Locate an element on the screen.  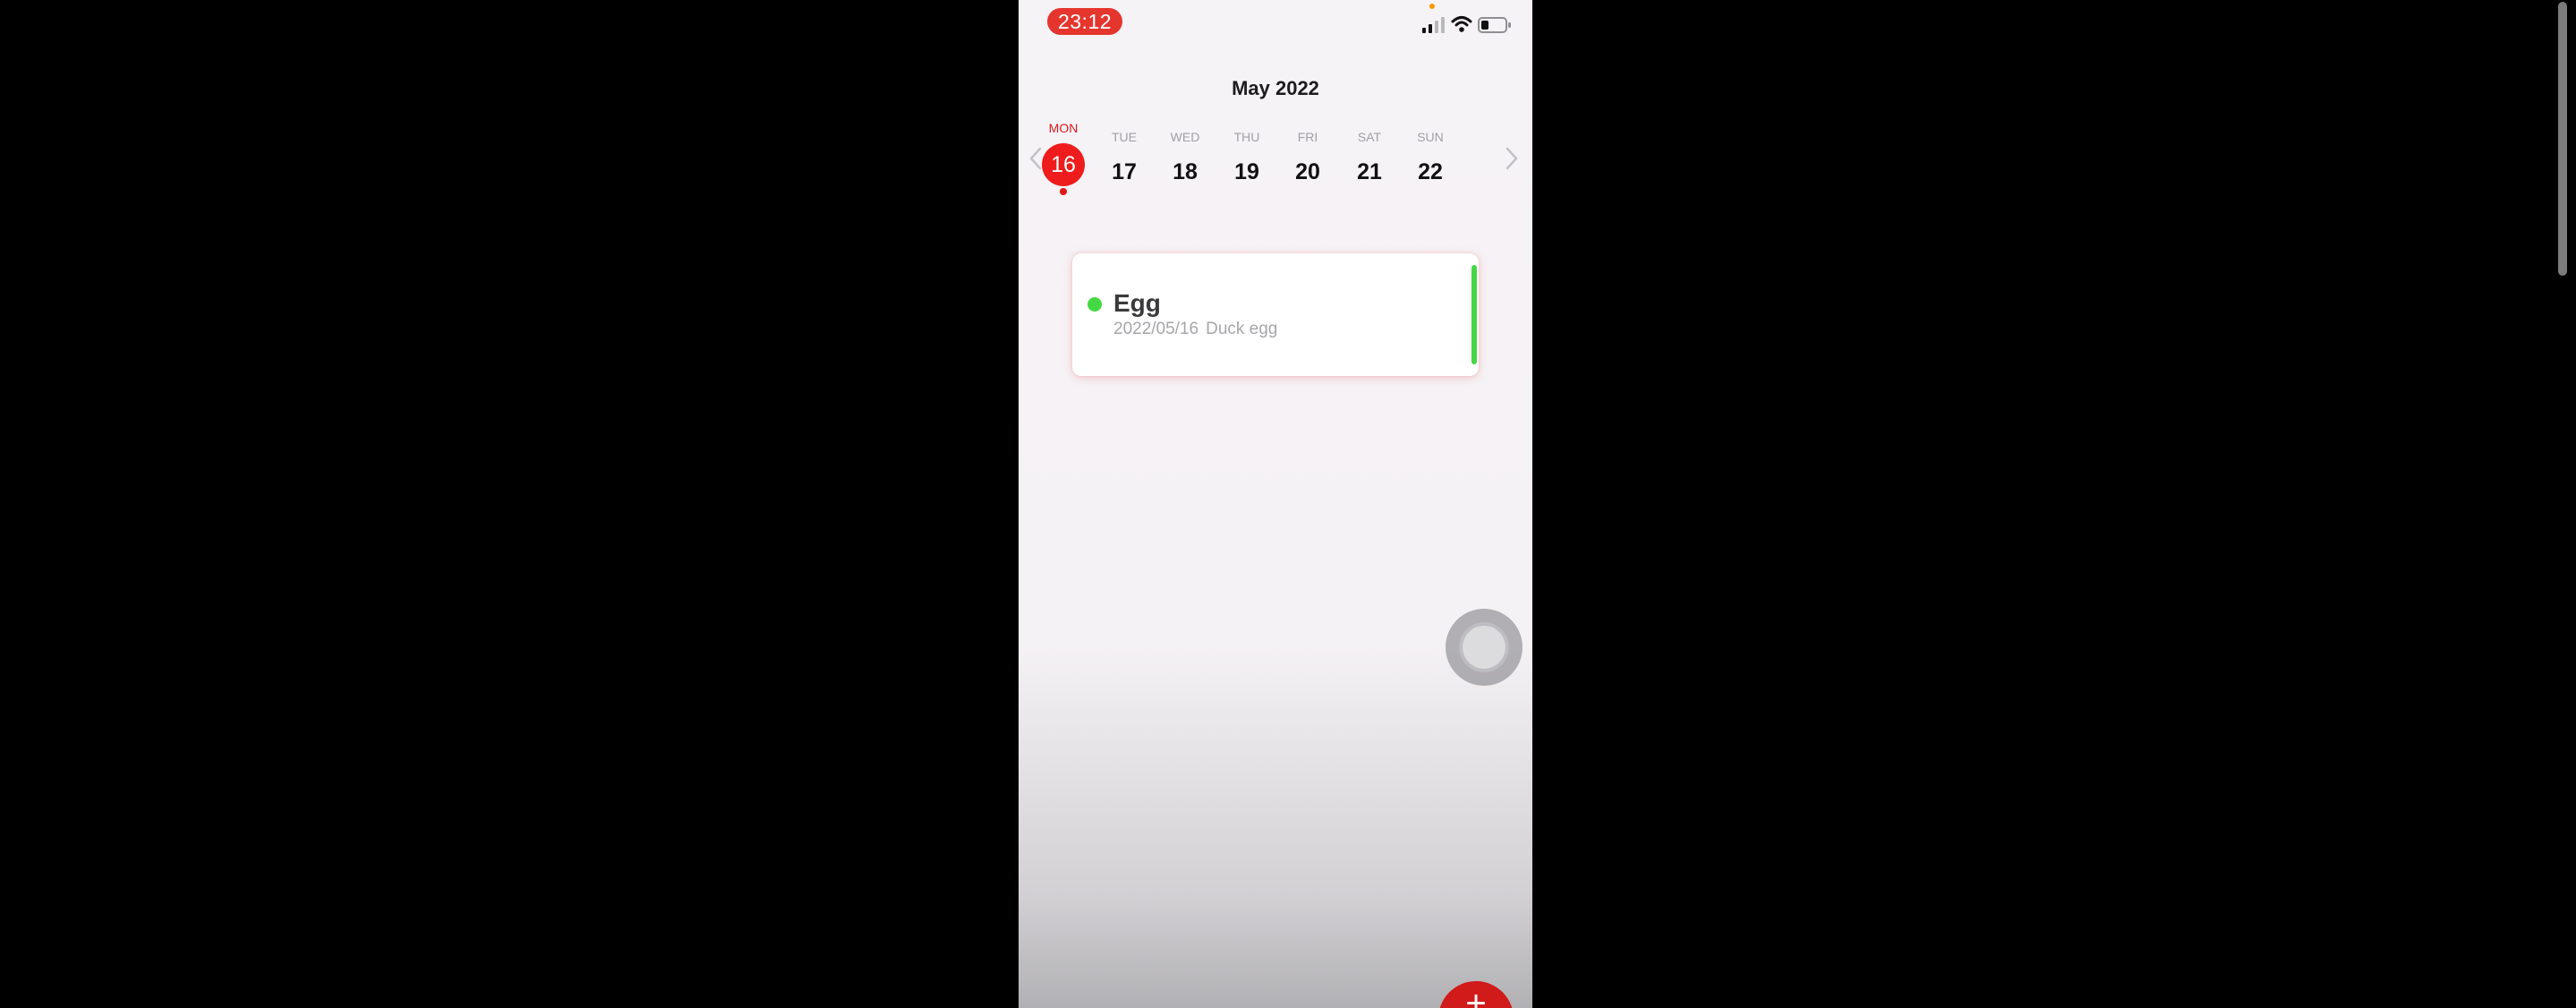
assistive-touch-core is located at coordinates (1484, 647).